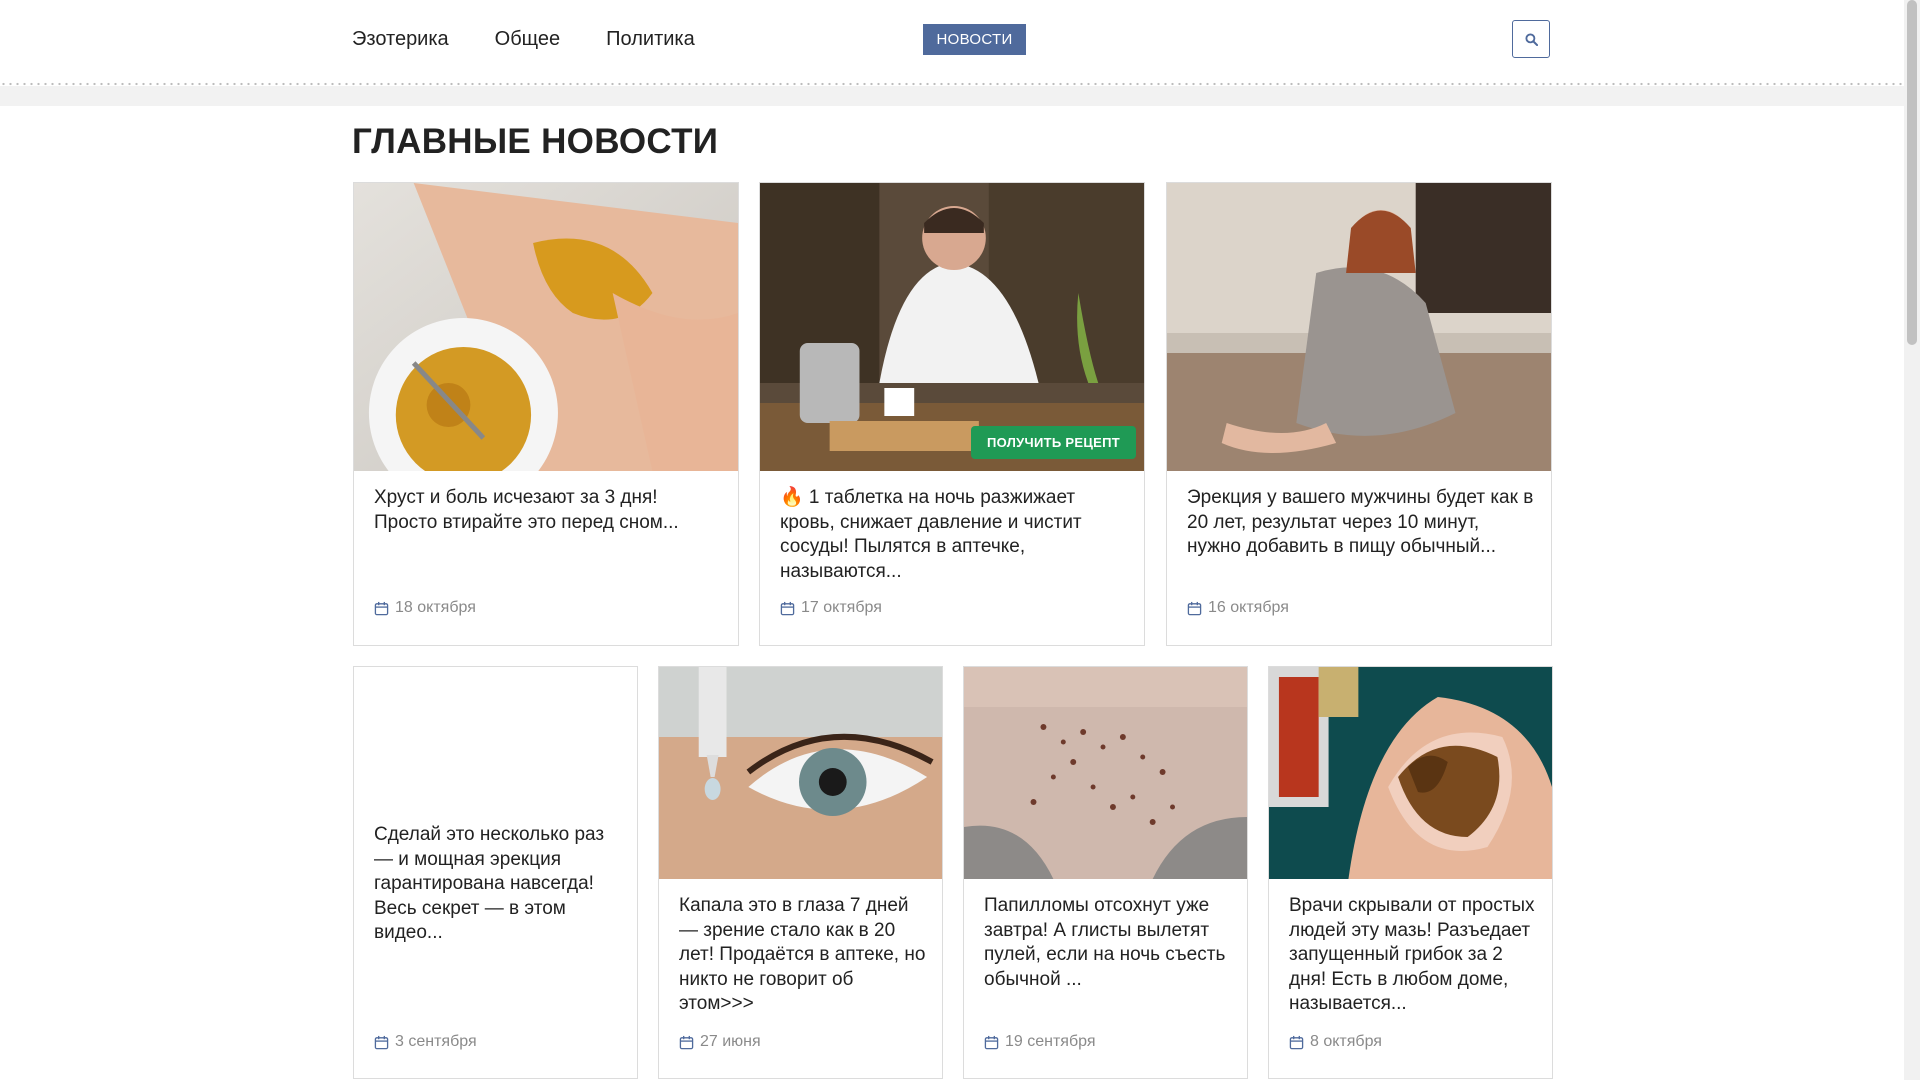 This screenshot has height=1080, width=1920. I want to click on site-header: Эзотерика Общее Политика НОВОСТИ, so click(952, 44).